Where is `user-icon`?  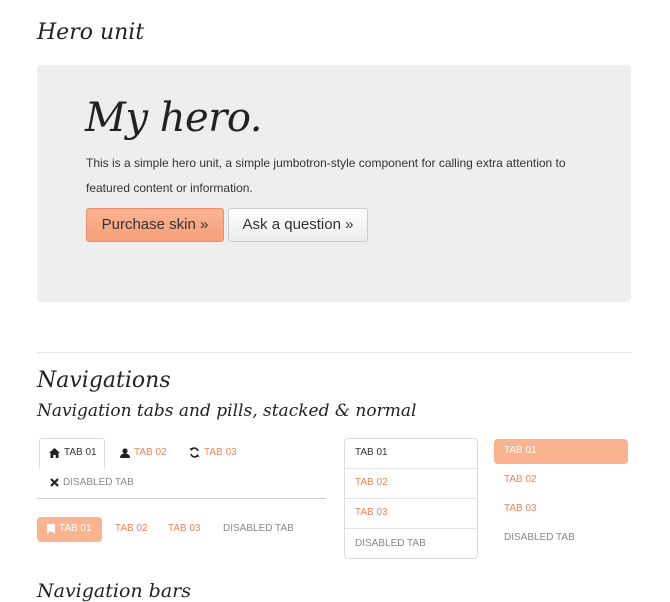
user-icon is located at coordinates (125, 452).